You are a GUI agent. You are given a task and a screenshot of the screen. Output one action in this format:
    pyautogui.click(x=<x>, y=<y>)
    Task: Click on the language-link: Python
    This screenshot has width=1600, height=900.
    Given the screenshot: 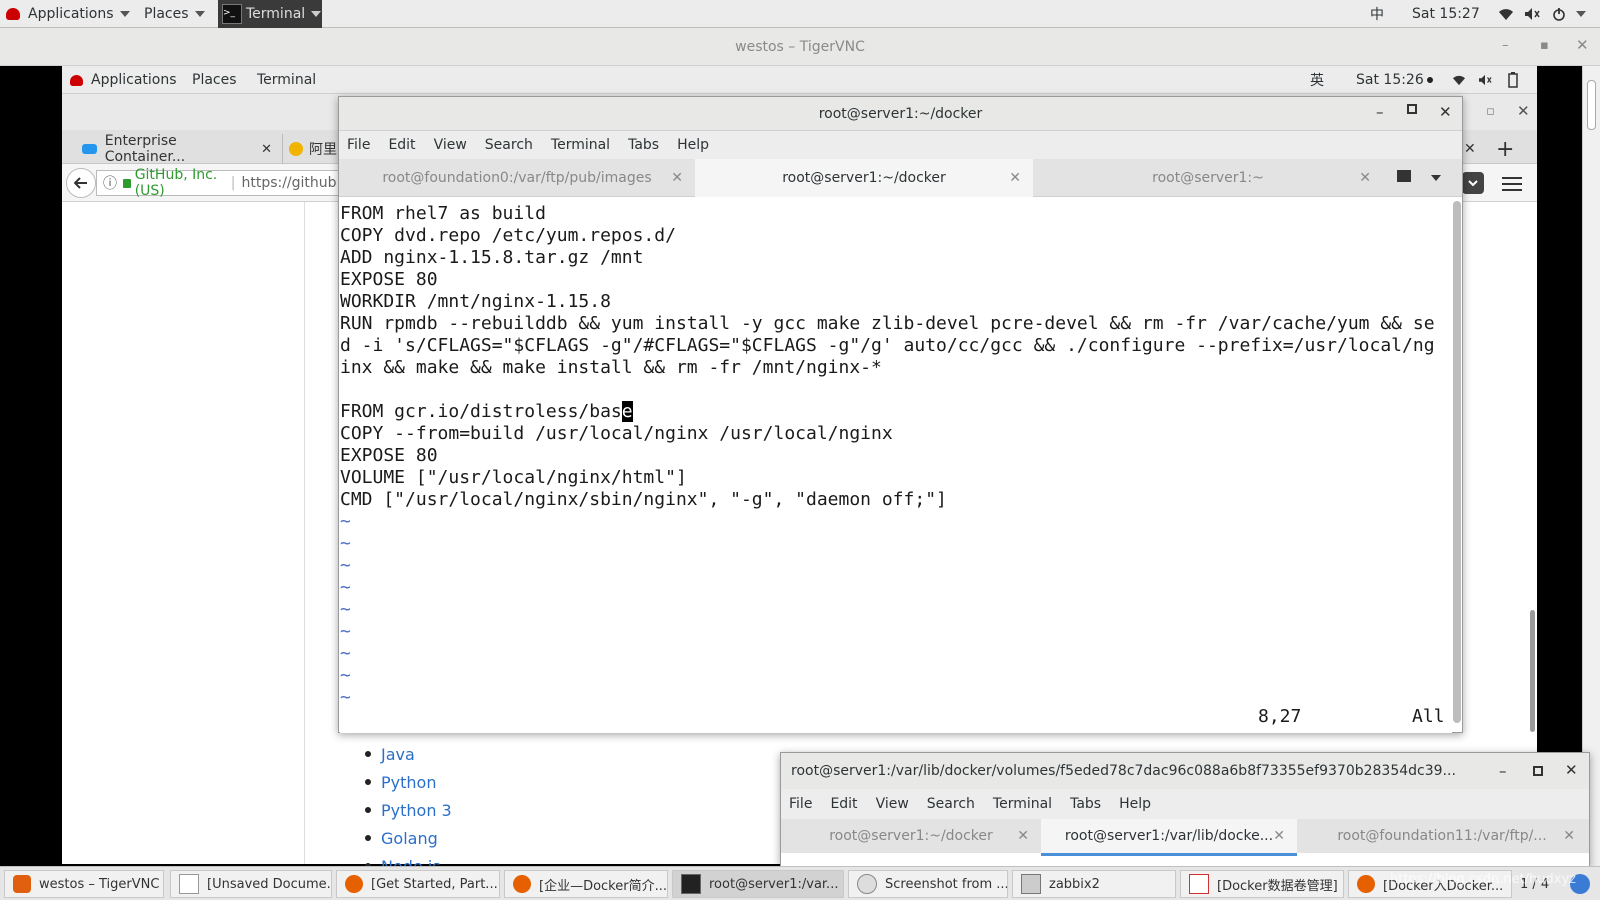 What is the action you would take?
    pyautogui.click(x=408, y=782)
    